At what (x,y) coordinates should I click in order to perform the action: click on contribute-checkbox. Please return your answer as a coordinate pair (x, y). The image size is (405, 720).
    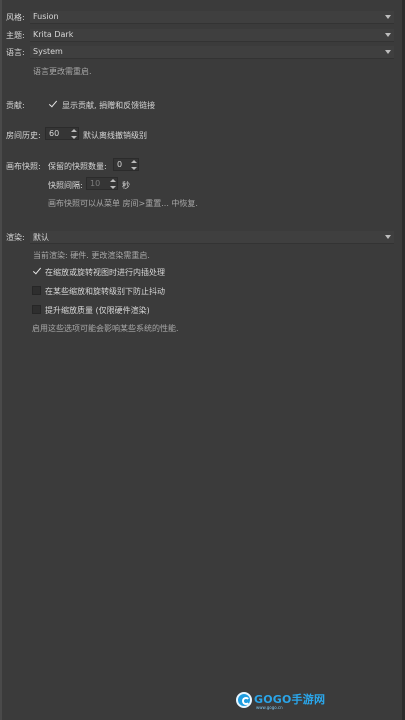
    Looking at the image, I should click on (52, 104).